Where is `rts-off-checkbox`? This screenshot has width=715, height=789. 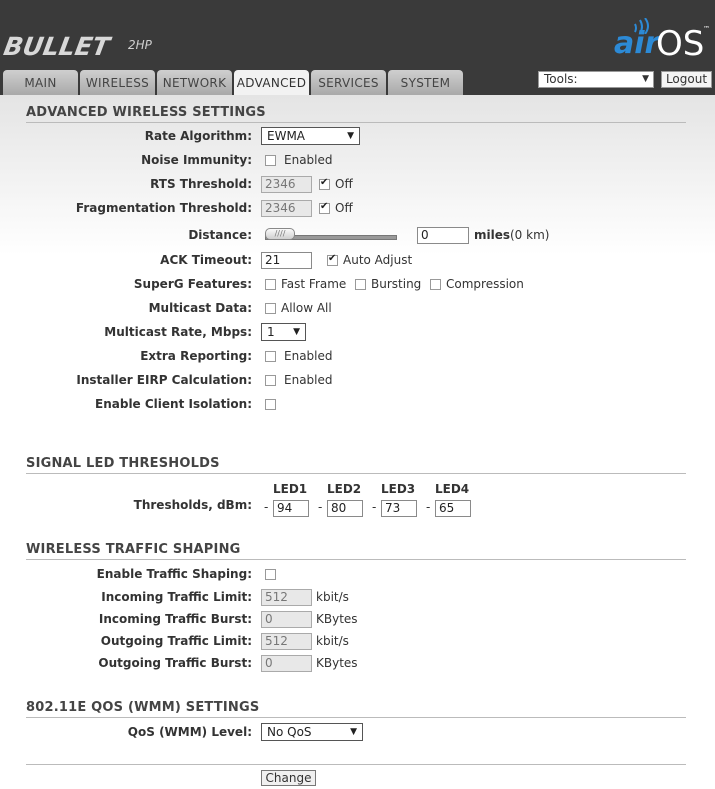 rts-off-checkbox is located at coordinates (324, 183).